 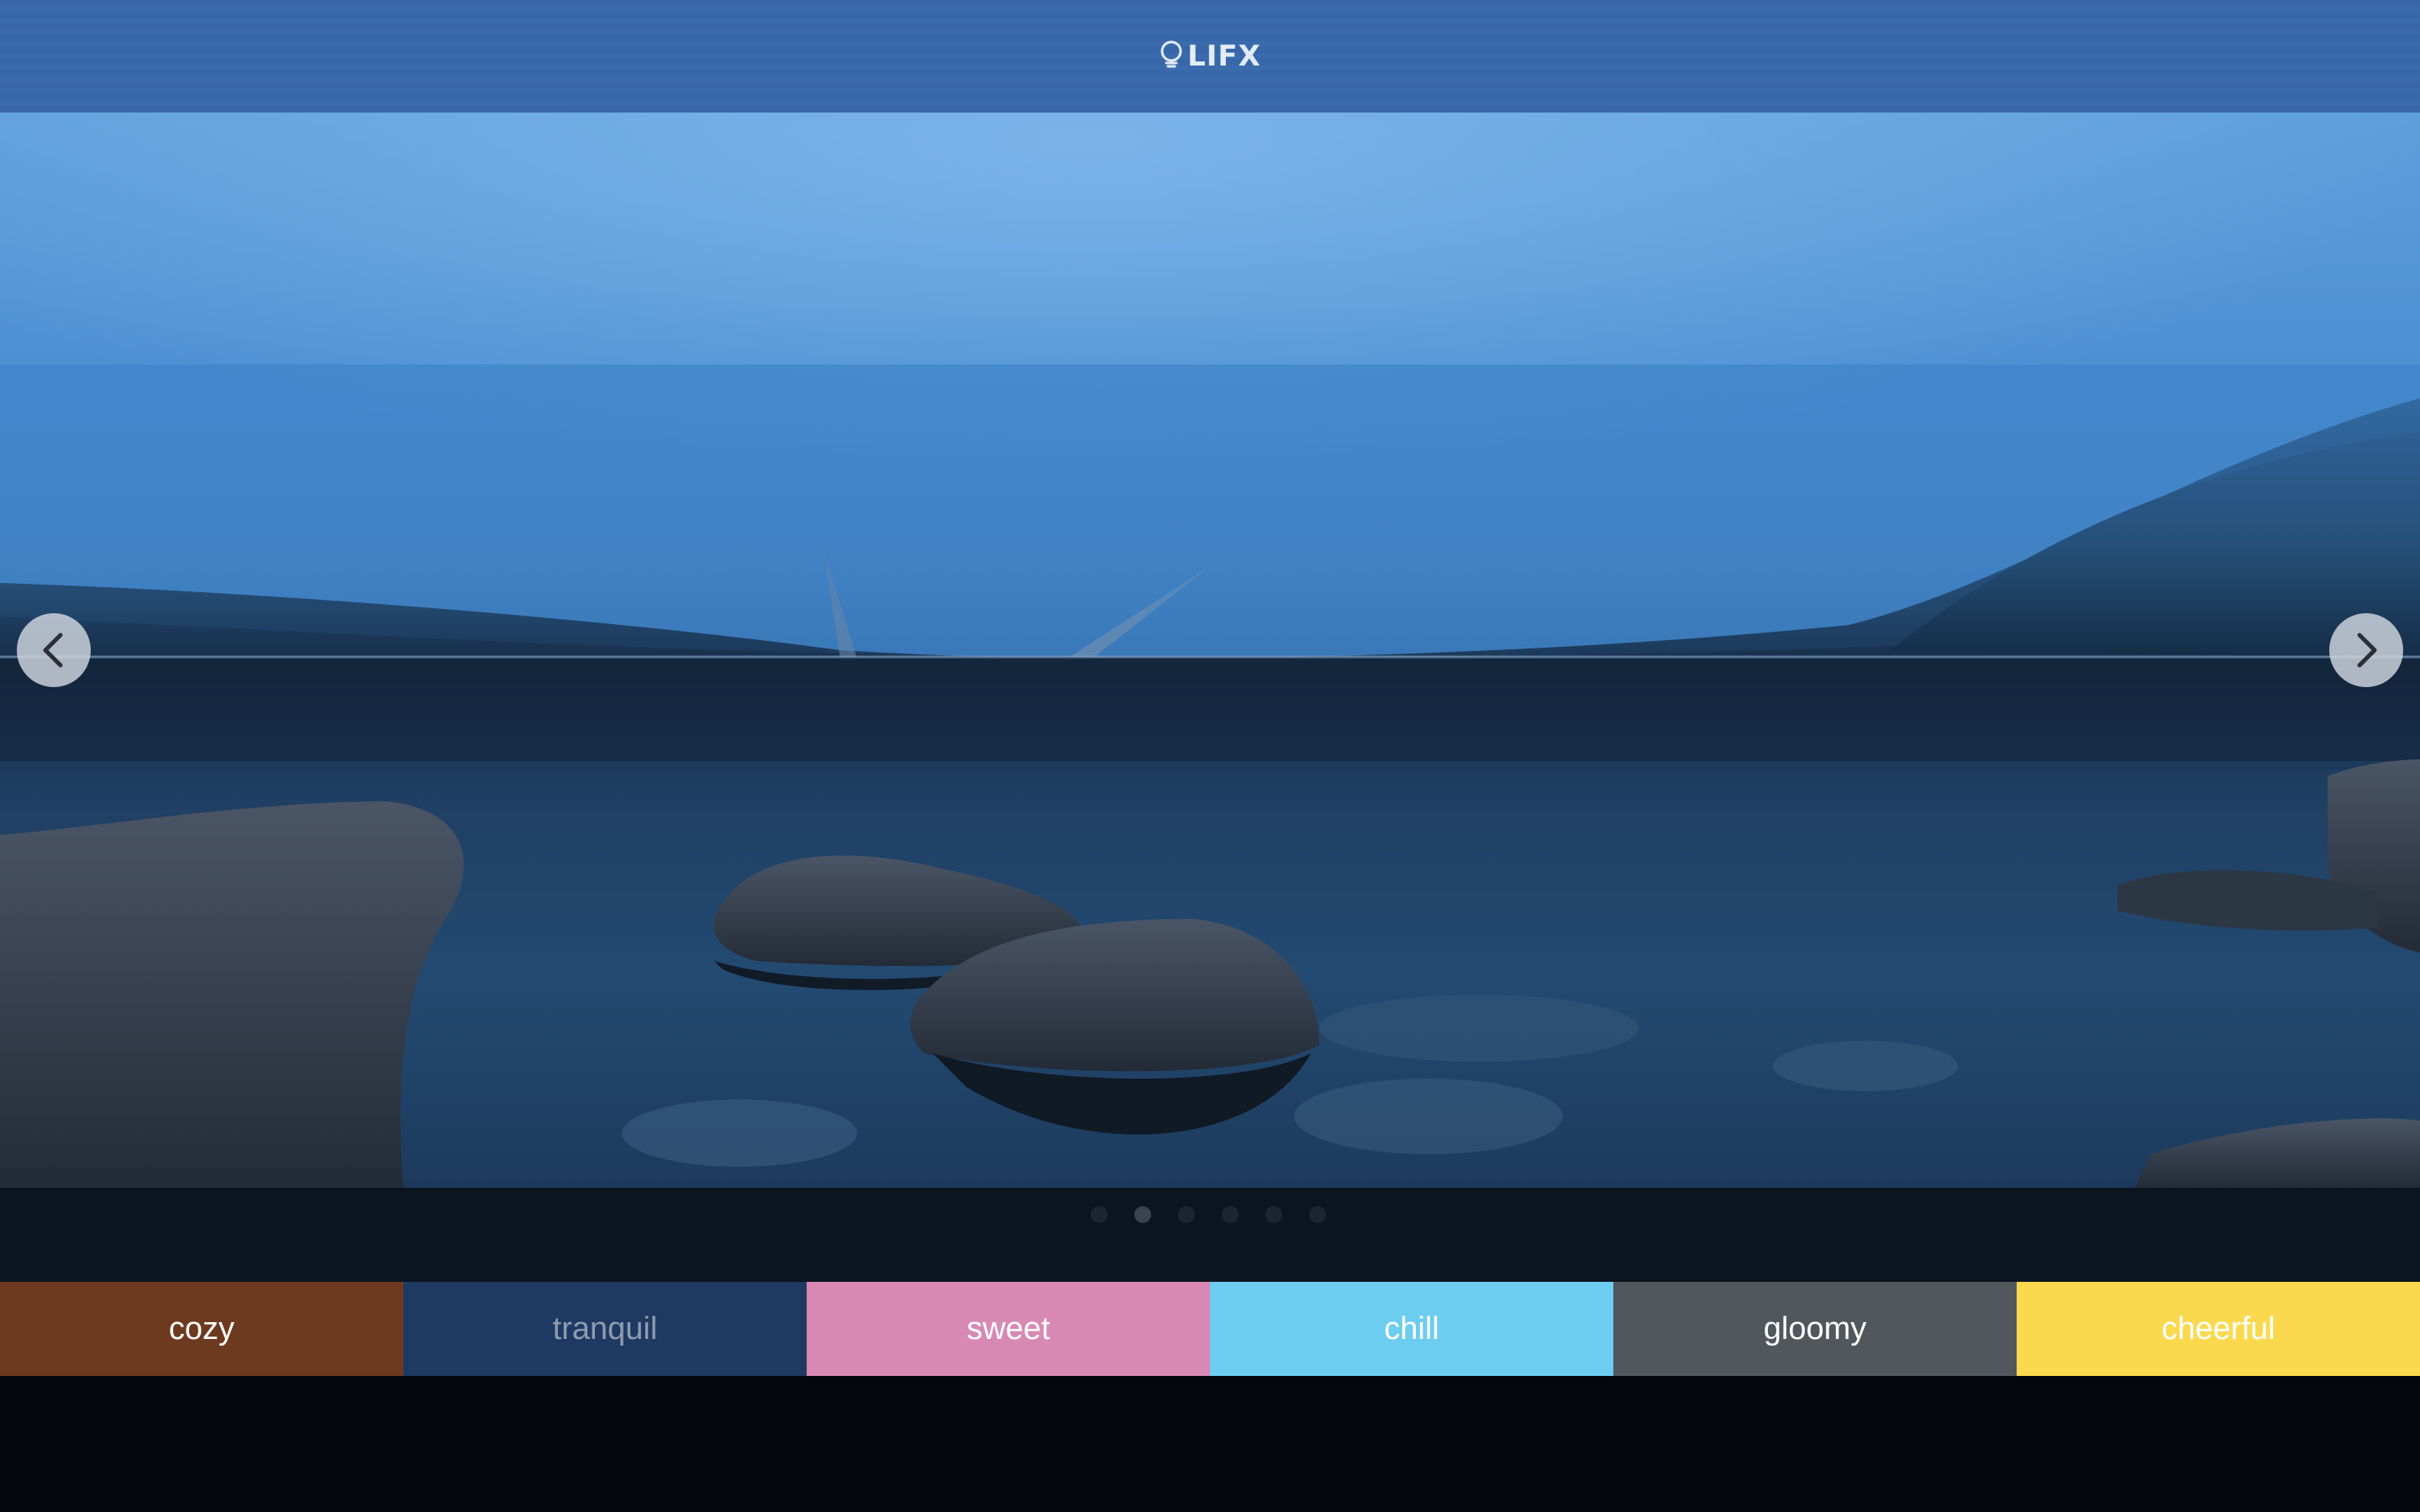 I want to click on mood-sweet-button: sweet, so click(x=1008, y=1329).